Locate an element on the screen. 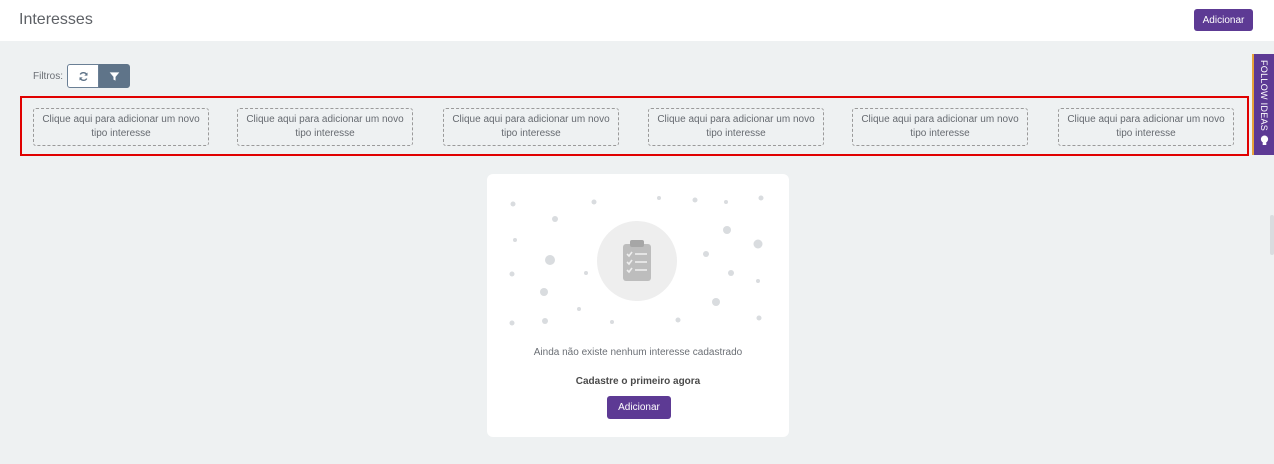 This screenshot has width=1274, height=464. clipboard-checklist-icon is located at coordinates (637, 260).